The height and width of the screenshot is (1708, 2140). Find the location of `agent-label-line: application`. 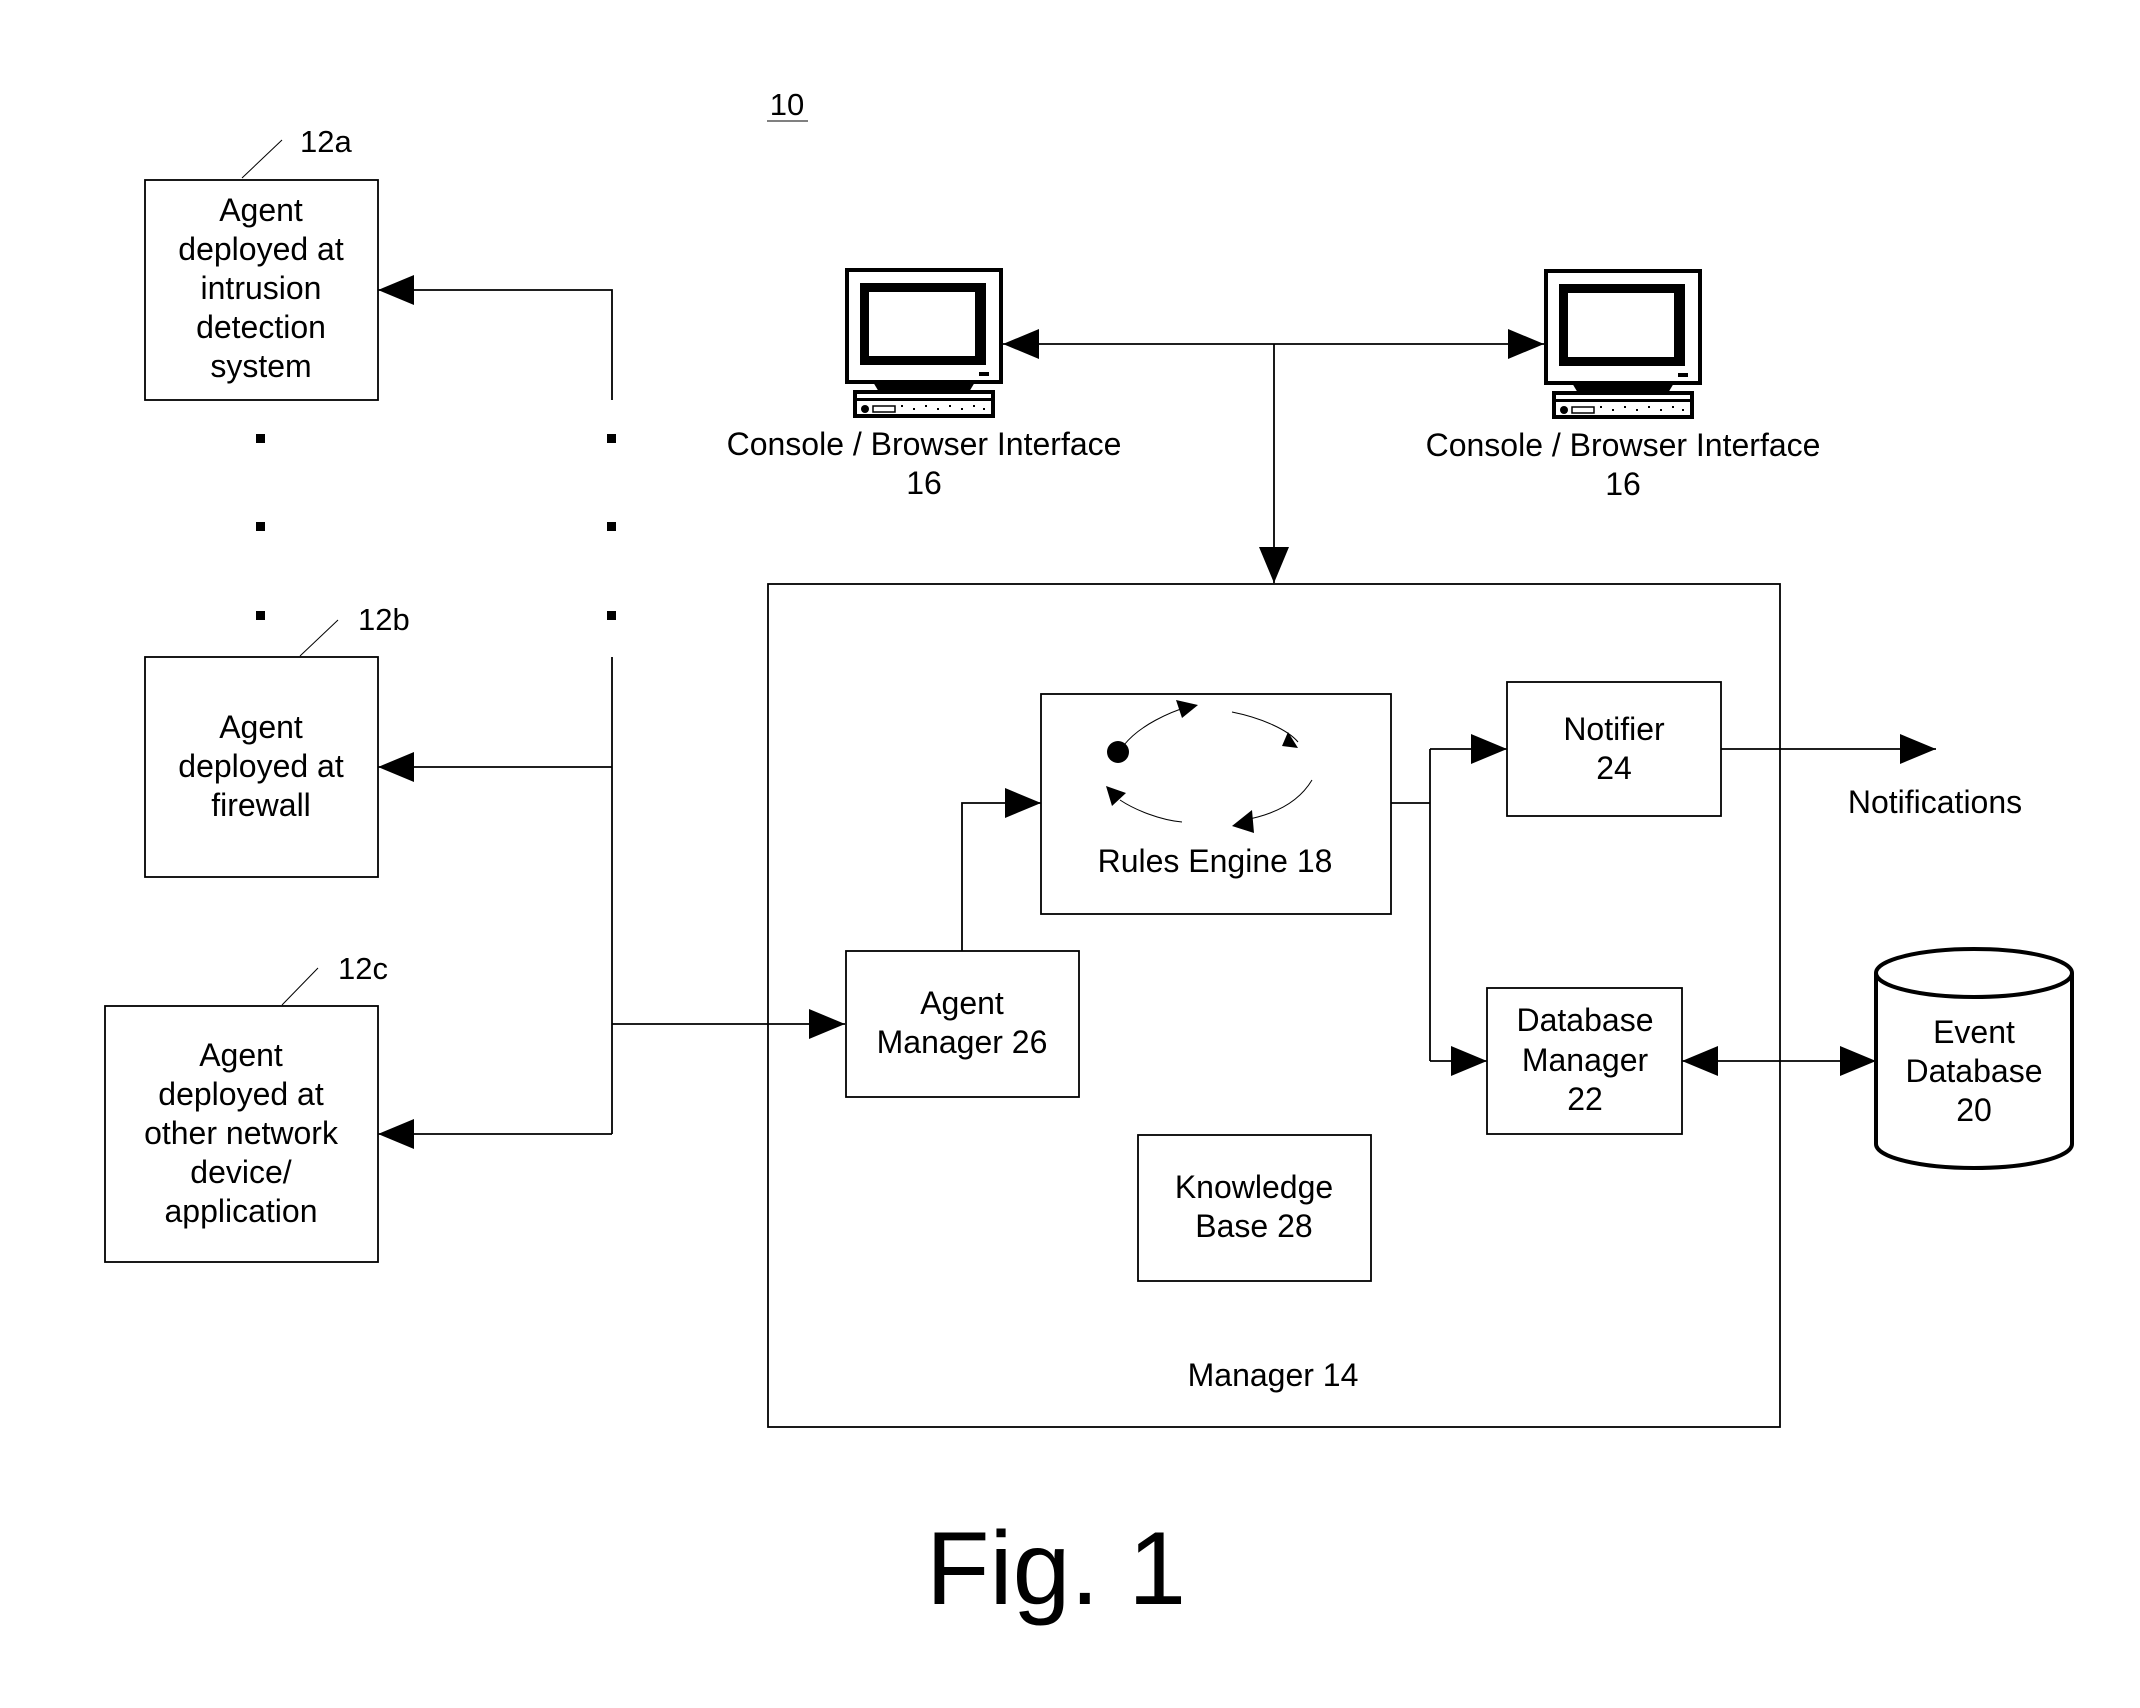

agent-label-line: application is located at coordinates (241, 1211).